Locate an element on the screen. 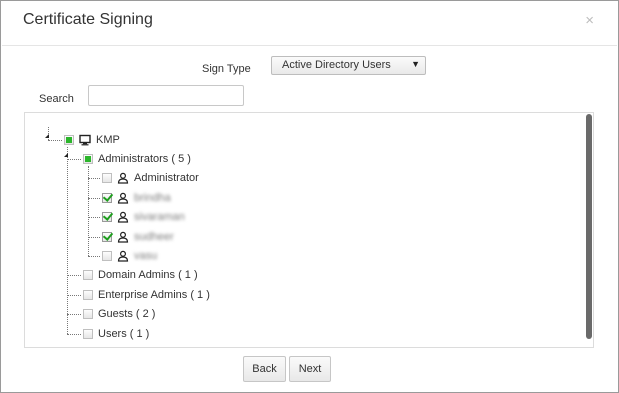 The height and width of the screenshot is (393, 619). expand-toggle-root is located at coordinates (47, 136).